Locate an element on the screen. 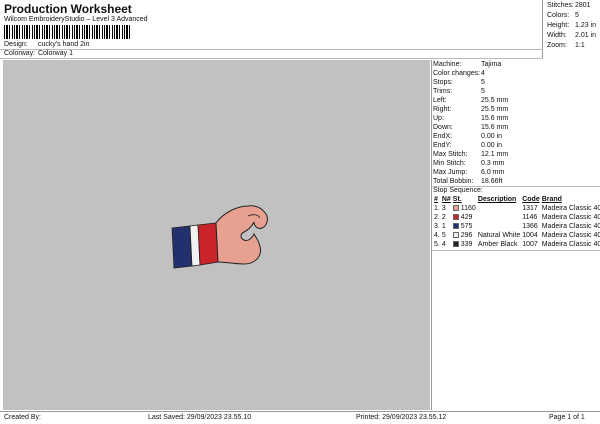 Image resolution: width=600 pixels, height=424 pixels. width-row: Width: 2.01 in is located at coordinates (571, 35).